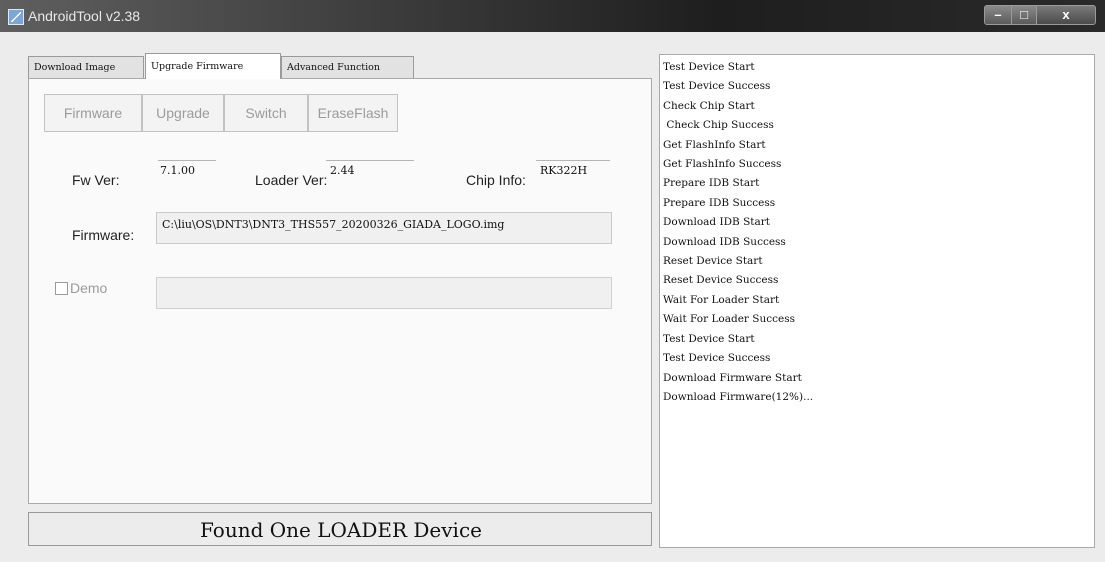 This screenshot has width=1105, height=562. What do you see at coordinates (1066, 15) in the screenshot?
I see `close-button: x` at bounding box center [1066, 15].